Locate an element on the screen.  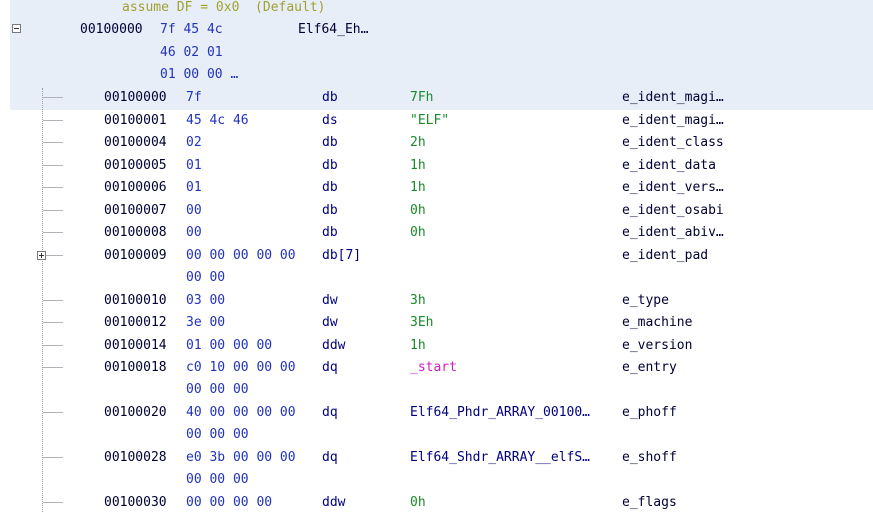
struct-bytes-line1: 7f 45 4c is located at coordinates (191, 29).